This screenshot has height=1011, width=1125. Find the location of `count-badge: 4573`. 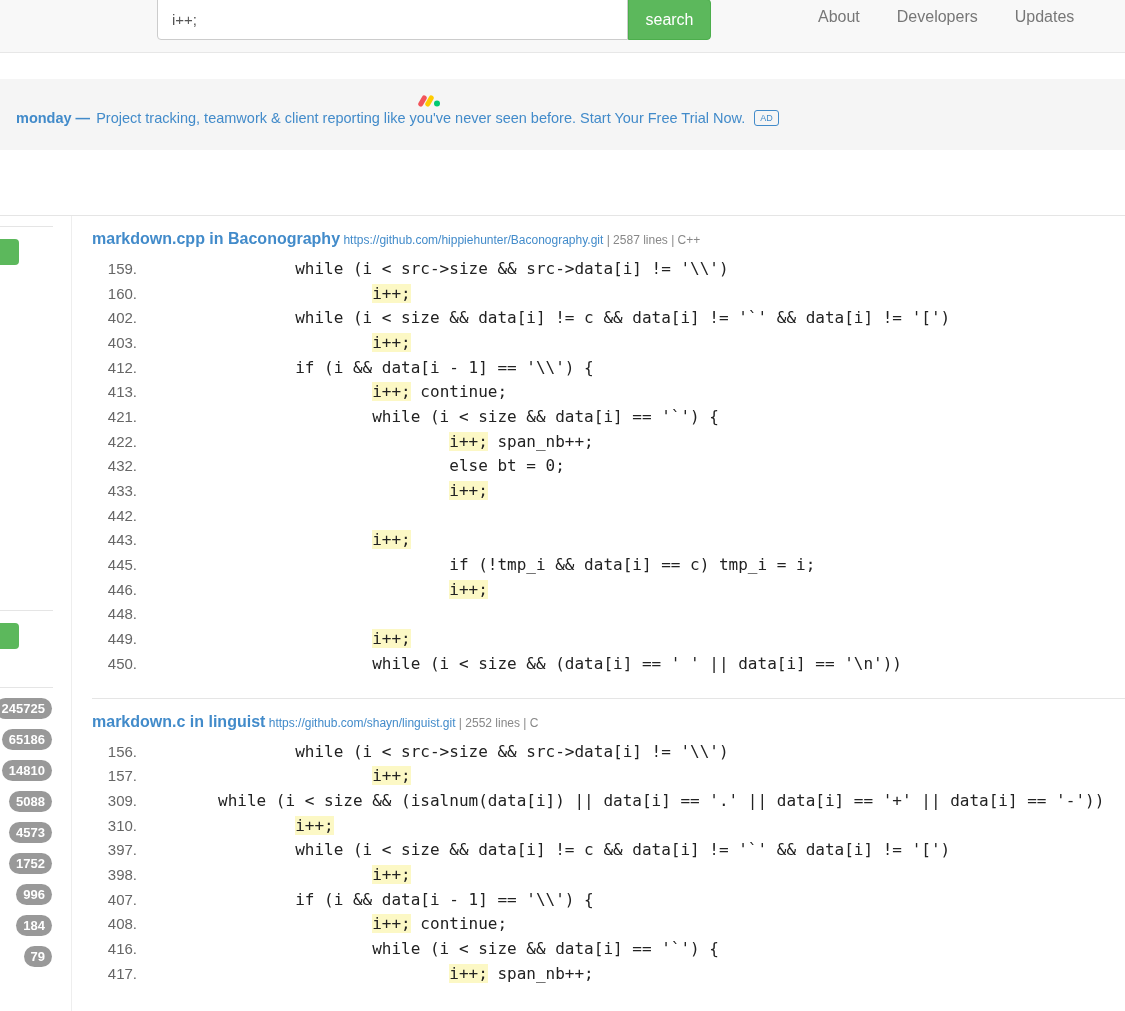

count-badge: 4573 is located at coordinates (30, 832).